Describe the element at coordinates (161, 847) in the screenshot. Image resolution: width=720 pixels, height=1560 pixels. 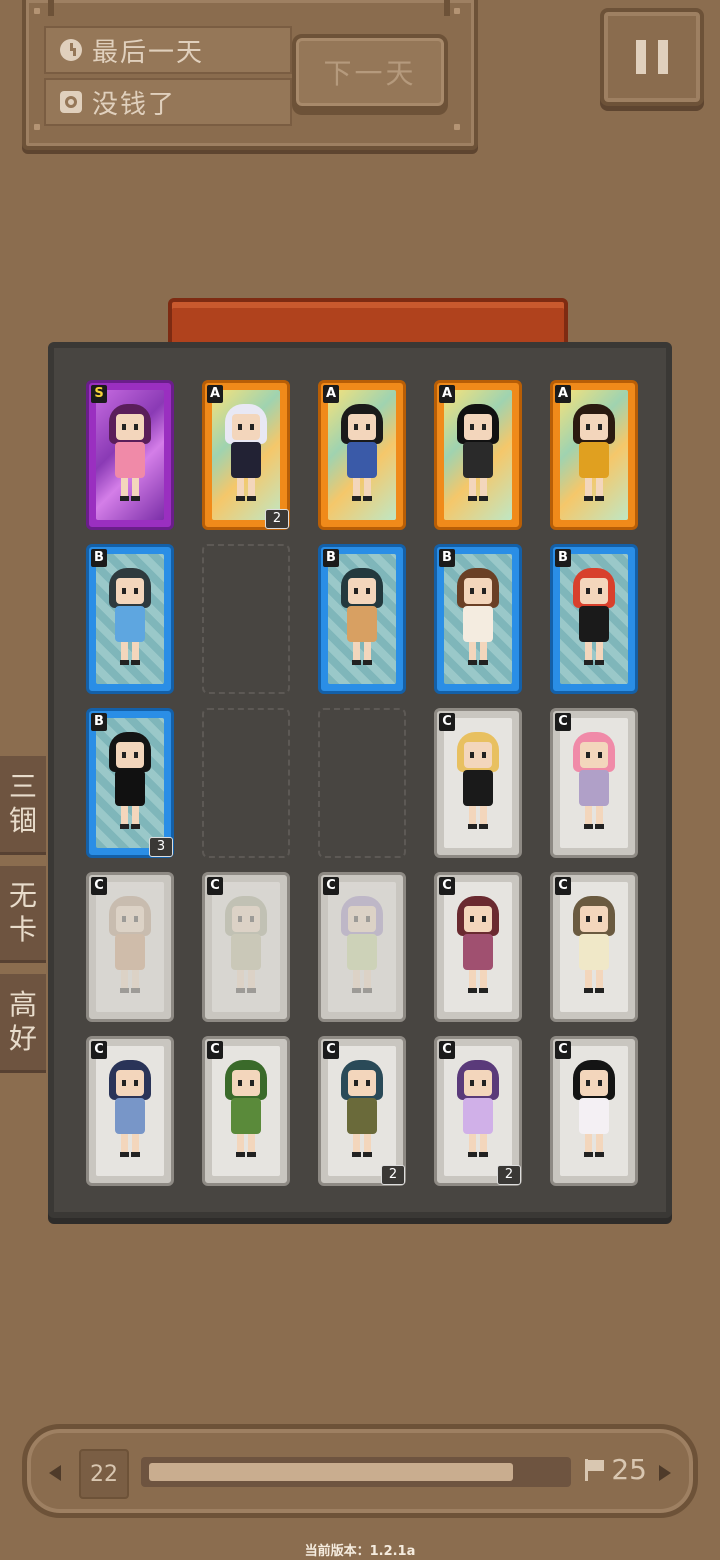
I see `card-count-badge: 3` at that location.